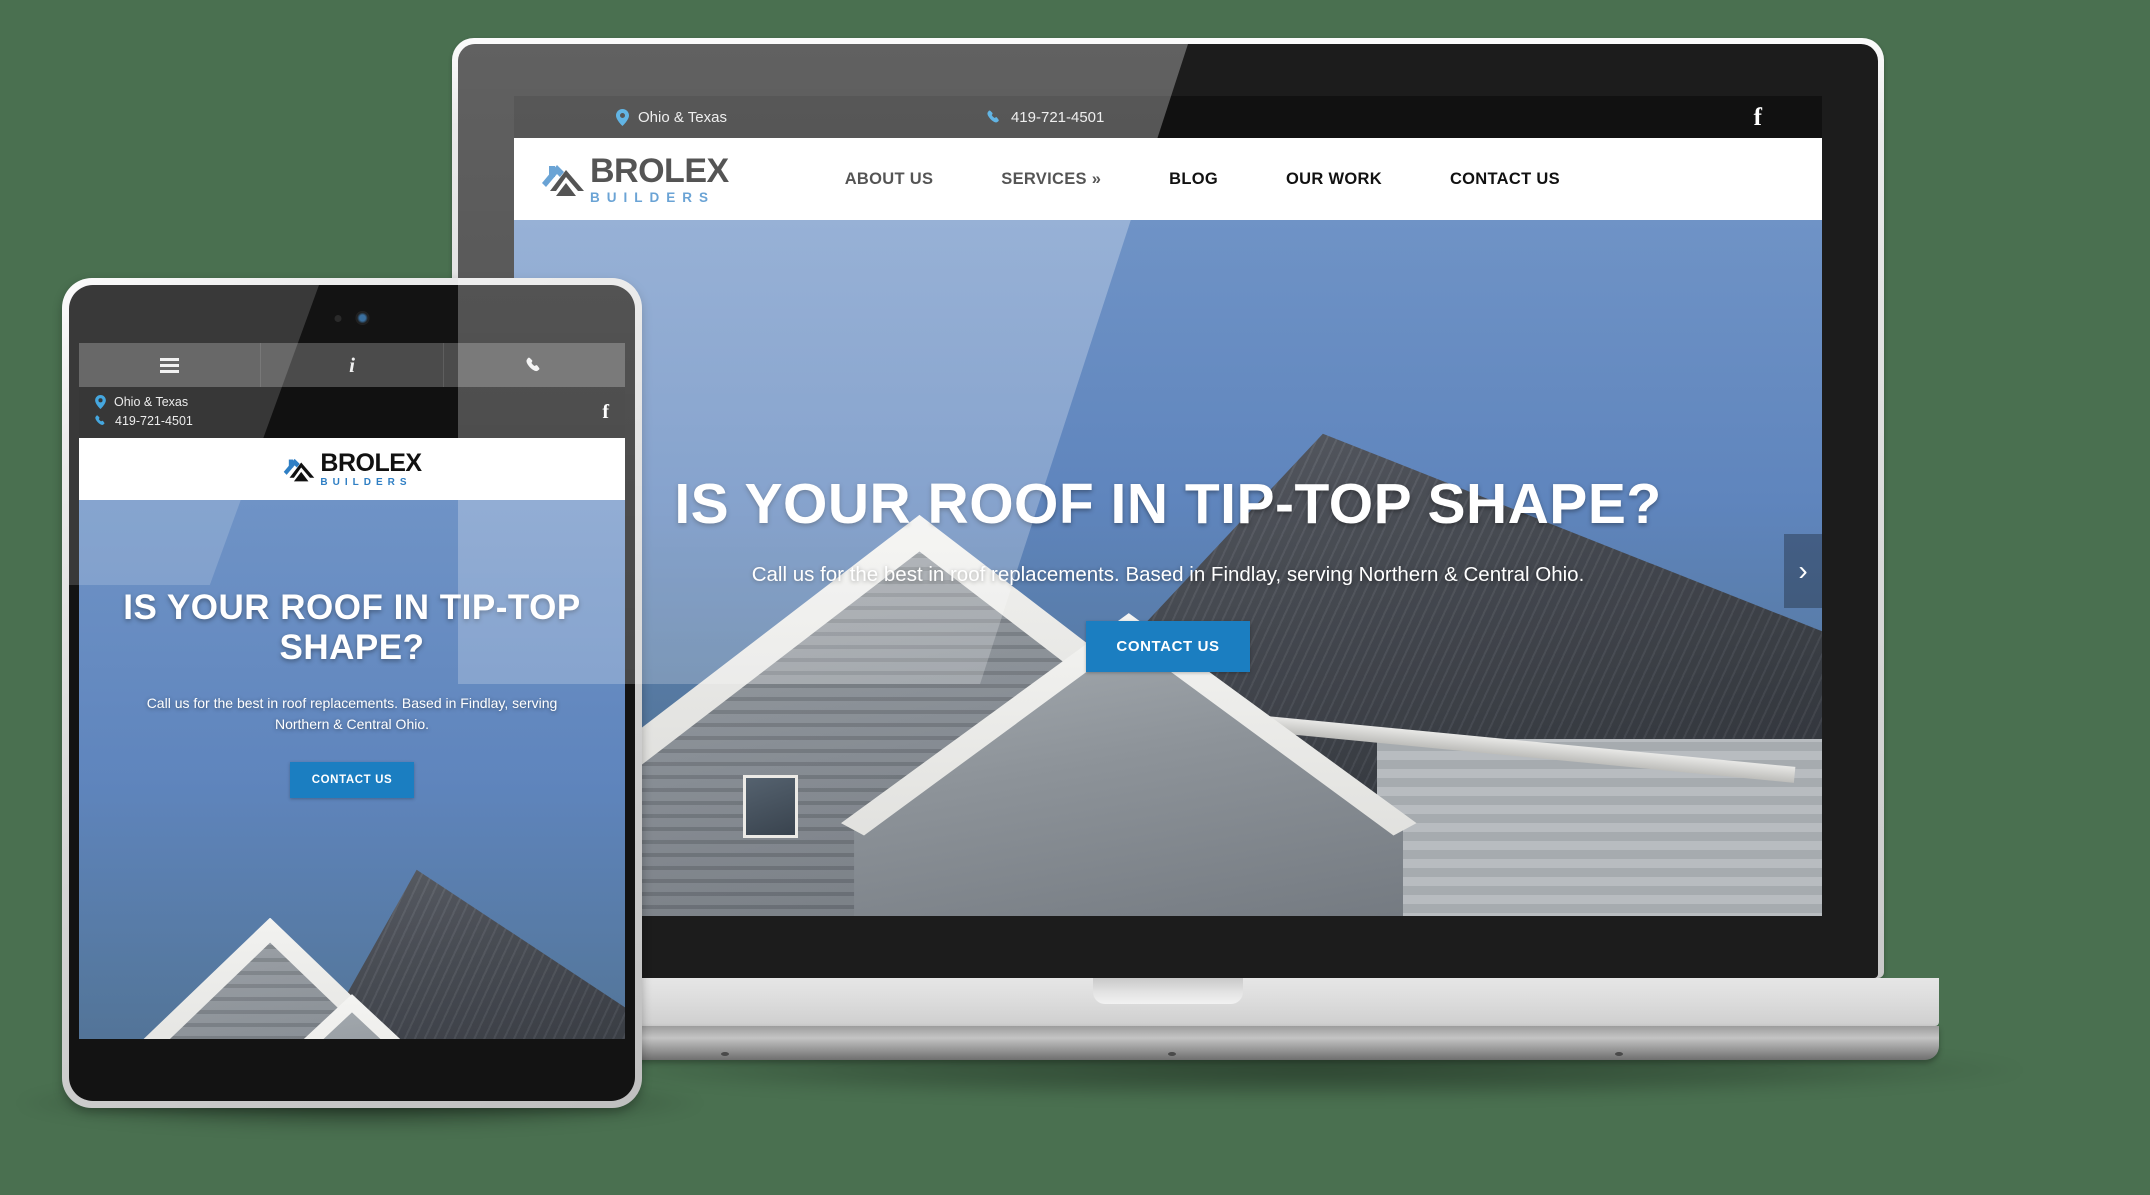 The image size is (2150, 1195). Describe the element at coordinates (170, 365) in the screenshot. I see `hamburger-menu-icon` at that location.